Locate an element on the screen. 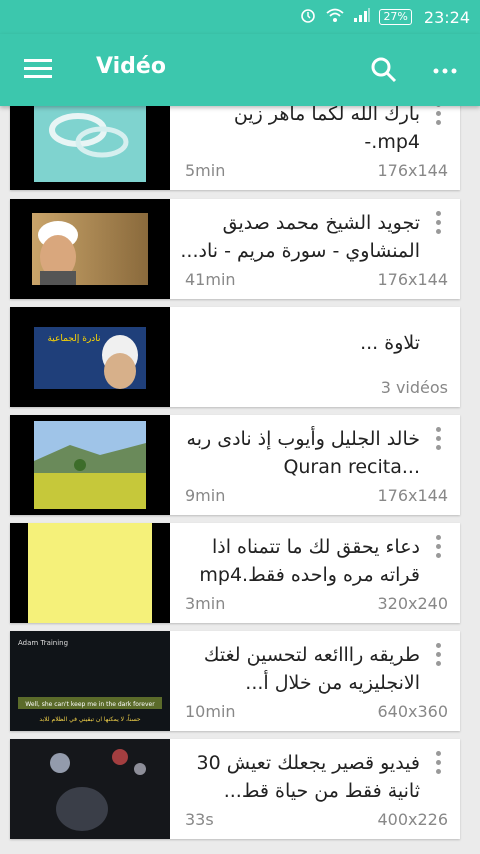  thumbnail-cat is located at coordinates (90, 789).